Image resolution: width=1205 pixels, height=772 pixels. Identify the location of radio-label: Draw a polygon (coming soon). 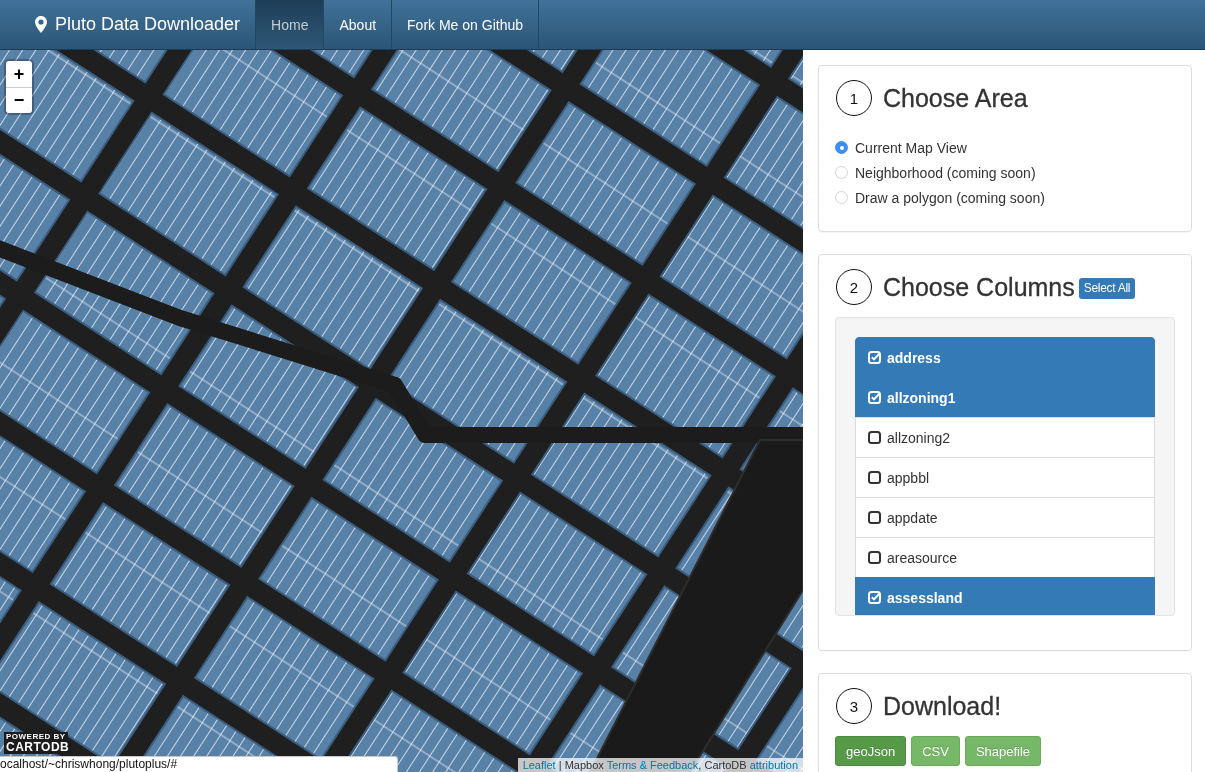
(950, 197).